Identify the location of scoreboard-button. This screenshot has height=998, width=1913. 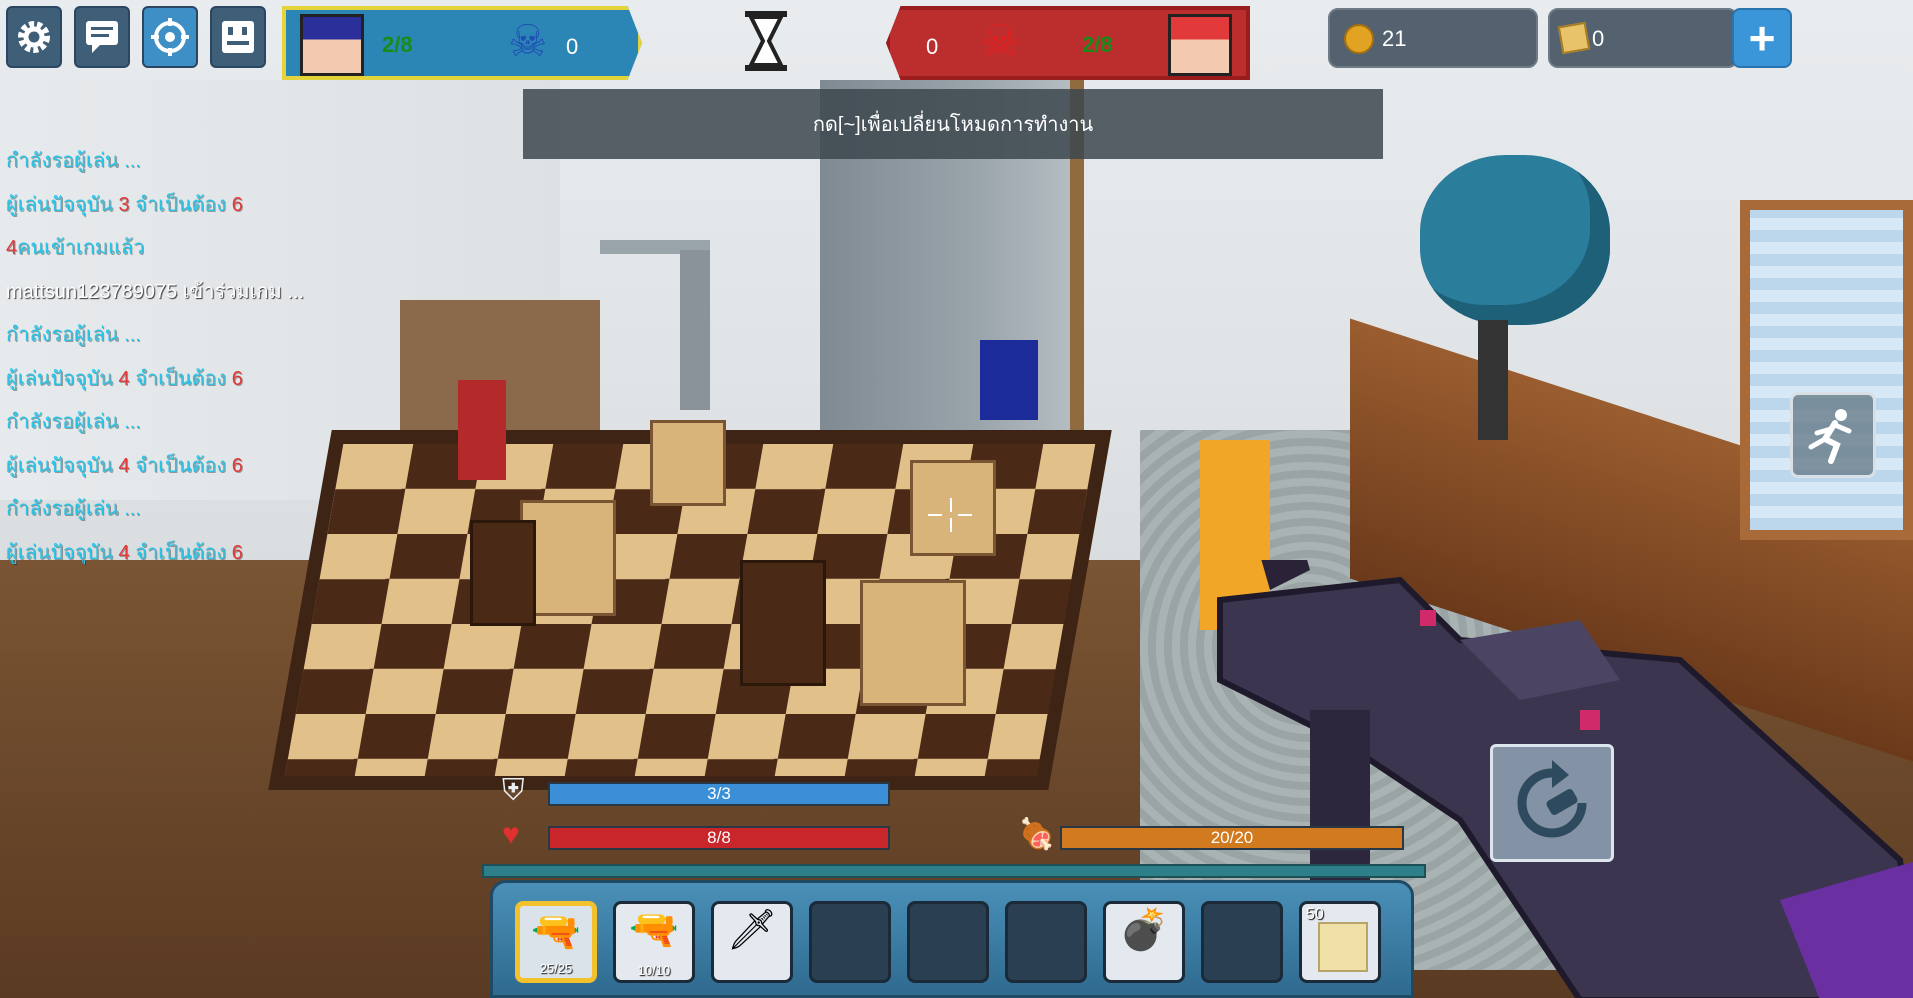
(238, 37).